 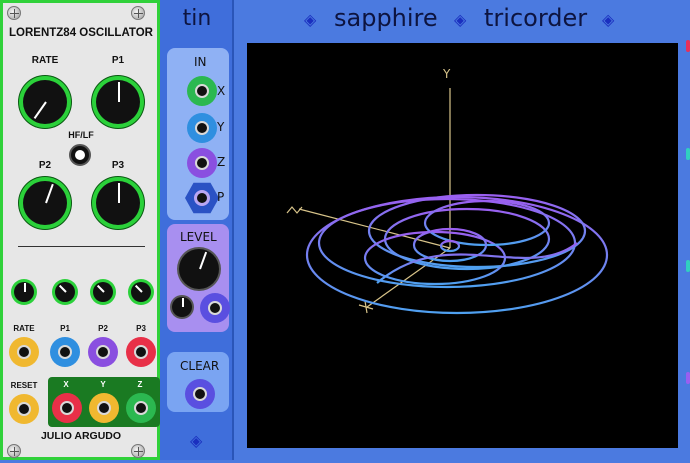 I want to click on p1-attenuverter-knob, so click(x=65, y=292).